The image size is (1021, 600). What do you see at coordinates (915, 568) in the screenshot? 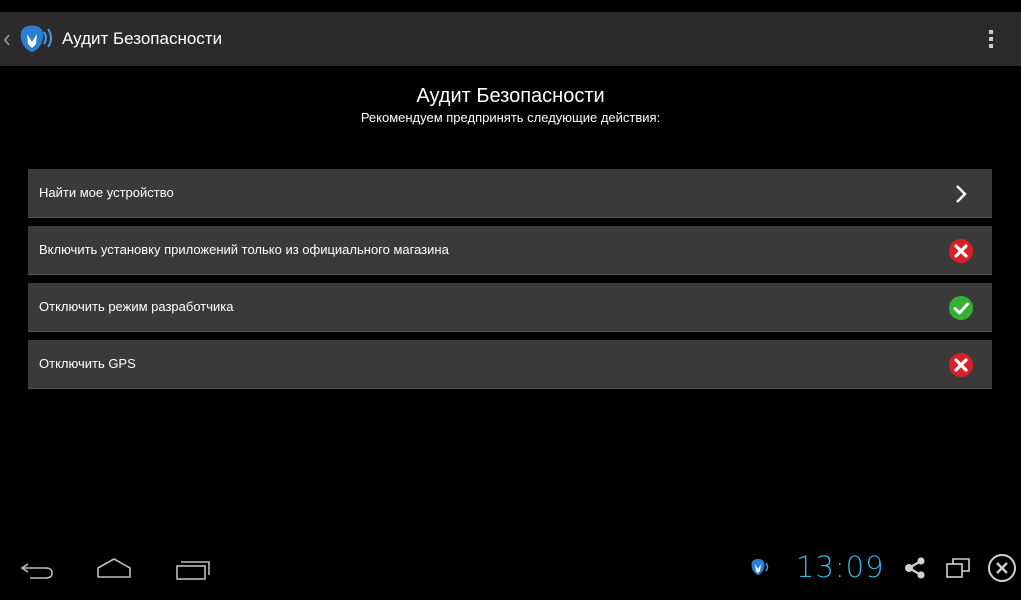
I see `share-icon` at bounding box center [915, 568].